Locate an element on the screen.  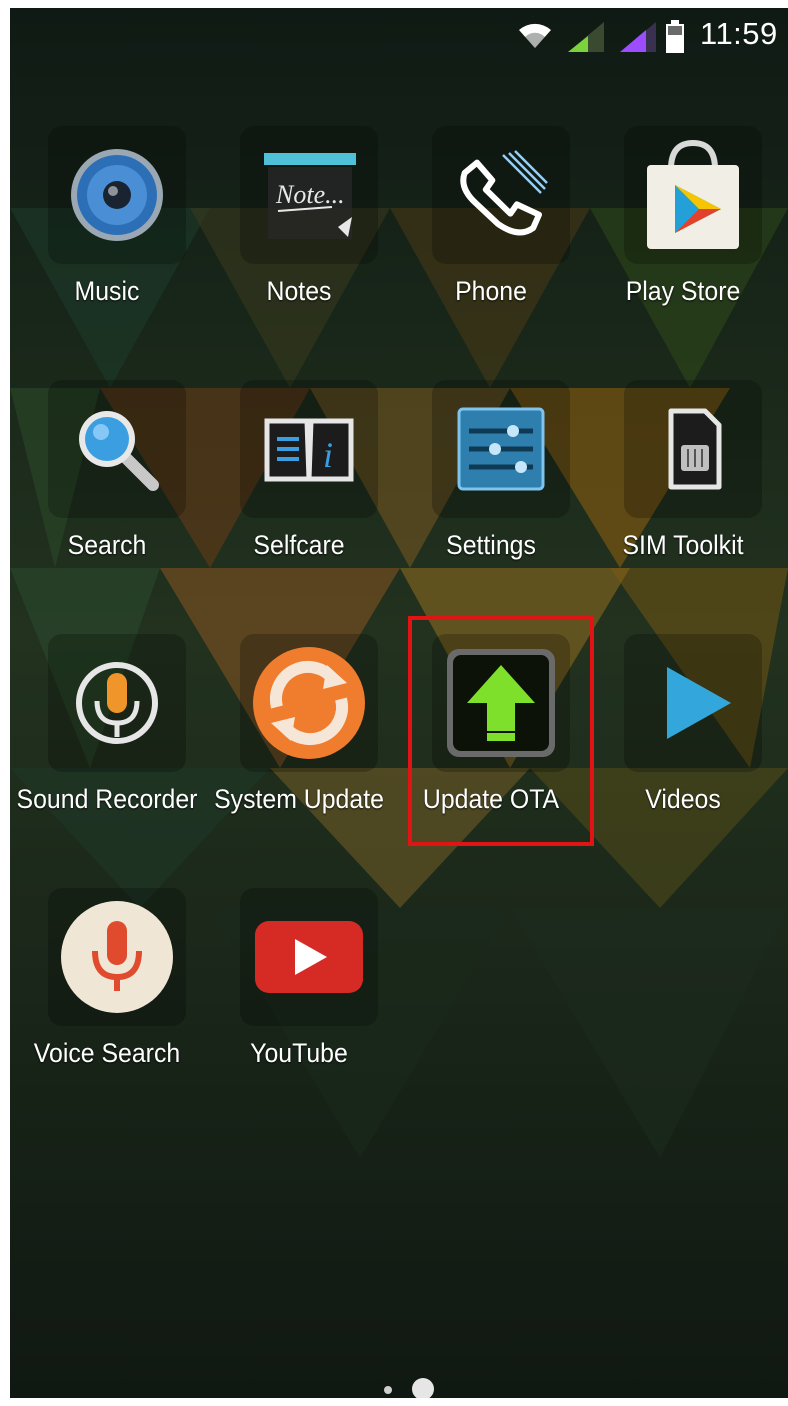
app-notes: Note... Notes is located at coordinates (298, 241).